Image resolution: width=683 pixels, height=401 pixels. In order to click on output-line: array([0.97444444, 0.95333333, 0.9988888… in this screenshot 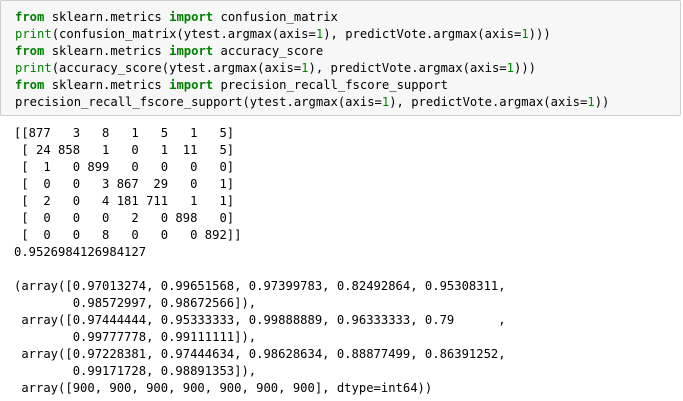, I will do `click(260, 320)`.